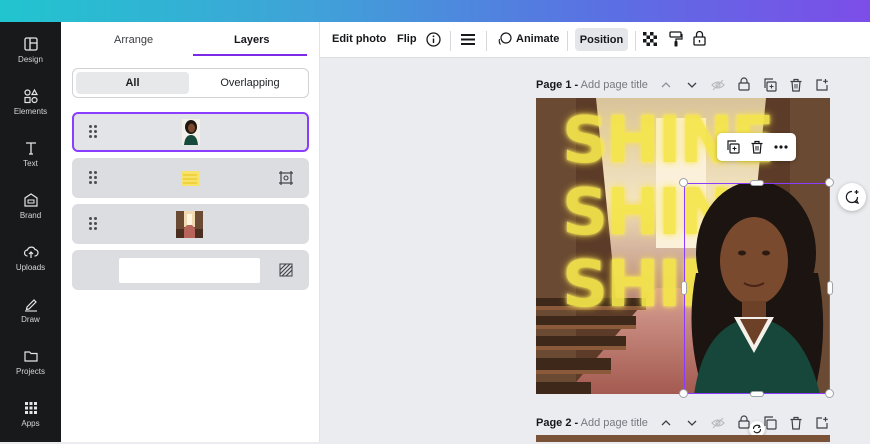 The width and height of the screenshot is (870, 444). Describe the element at coordinates (683, 182) in the screenshot. I see `resize-handle-top-left` at that location.